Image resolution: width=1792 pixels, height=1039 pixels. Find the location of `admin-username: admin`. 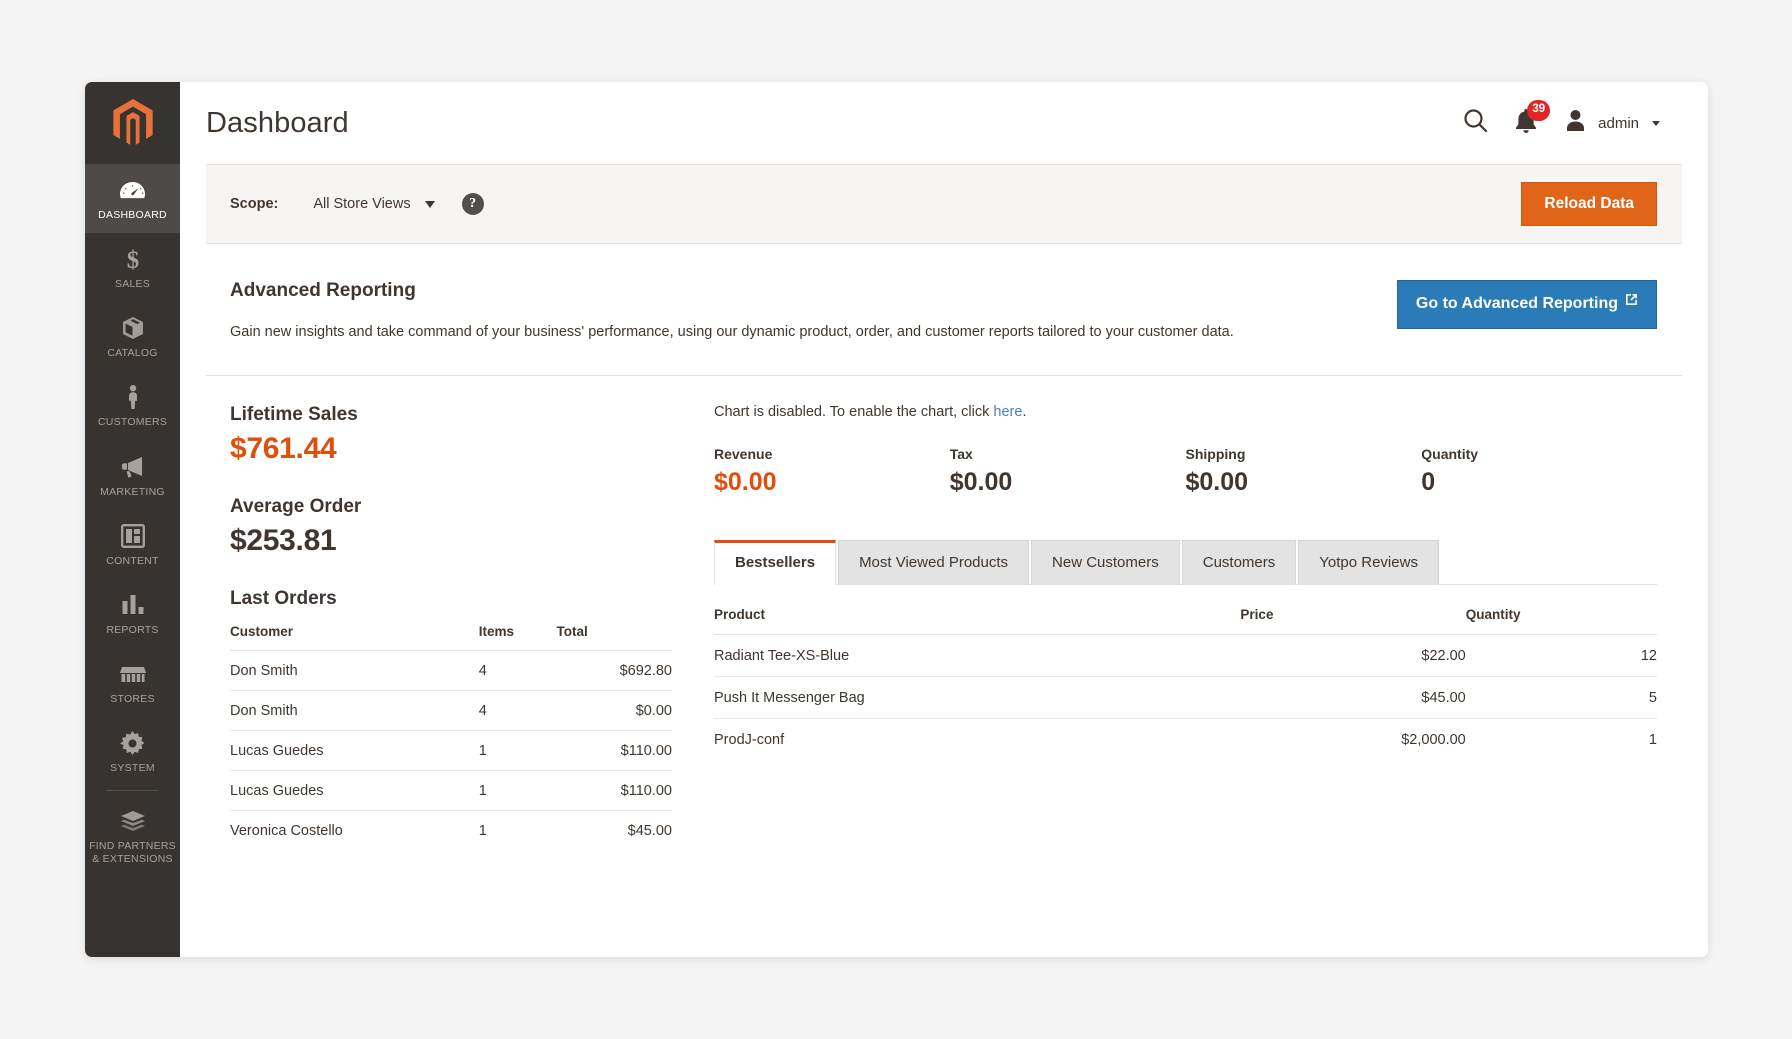

admin-username: admin is located at coordinates (1618, 123).